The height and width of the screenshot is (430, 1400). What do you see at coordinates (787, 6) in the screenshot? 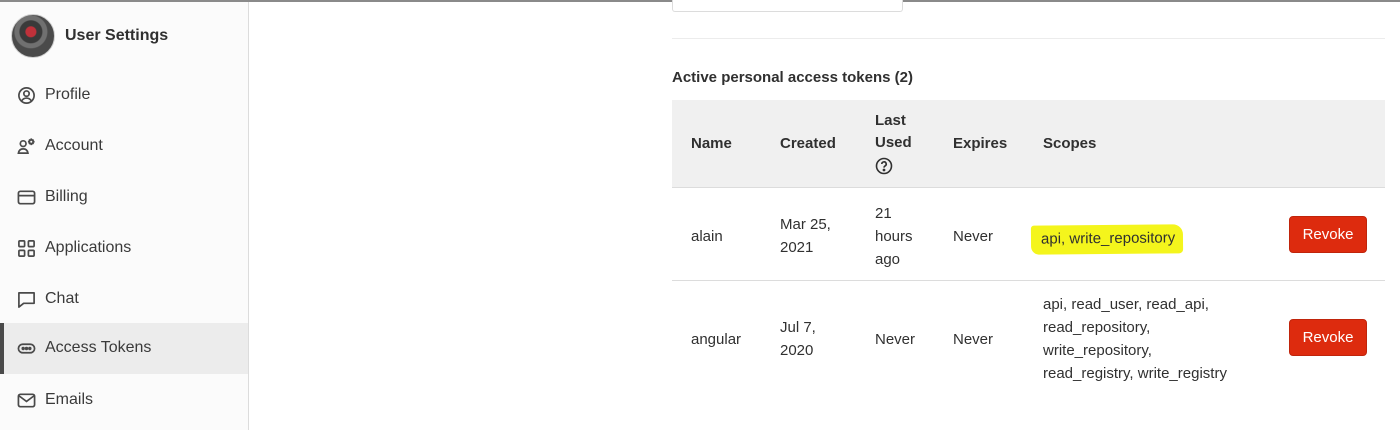
I see `scope-selector-bottom-edge` at bounding box center [787, 6].